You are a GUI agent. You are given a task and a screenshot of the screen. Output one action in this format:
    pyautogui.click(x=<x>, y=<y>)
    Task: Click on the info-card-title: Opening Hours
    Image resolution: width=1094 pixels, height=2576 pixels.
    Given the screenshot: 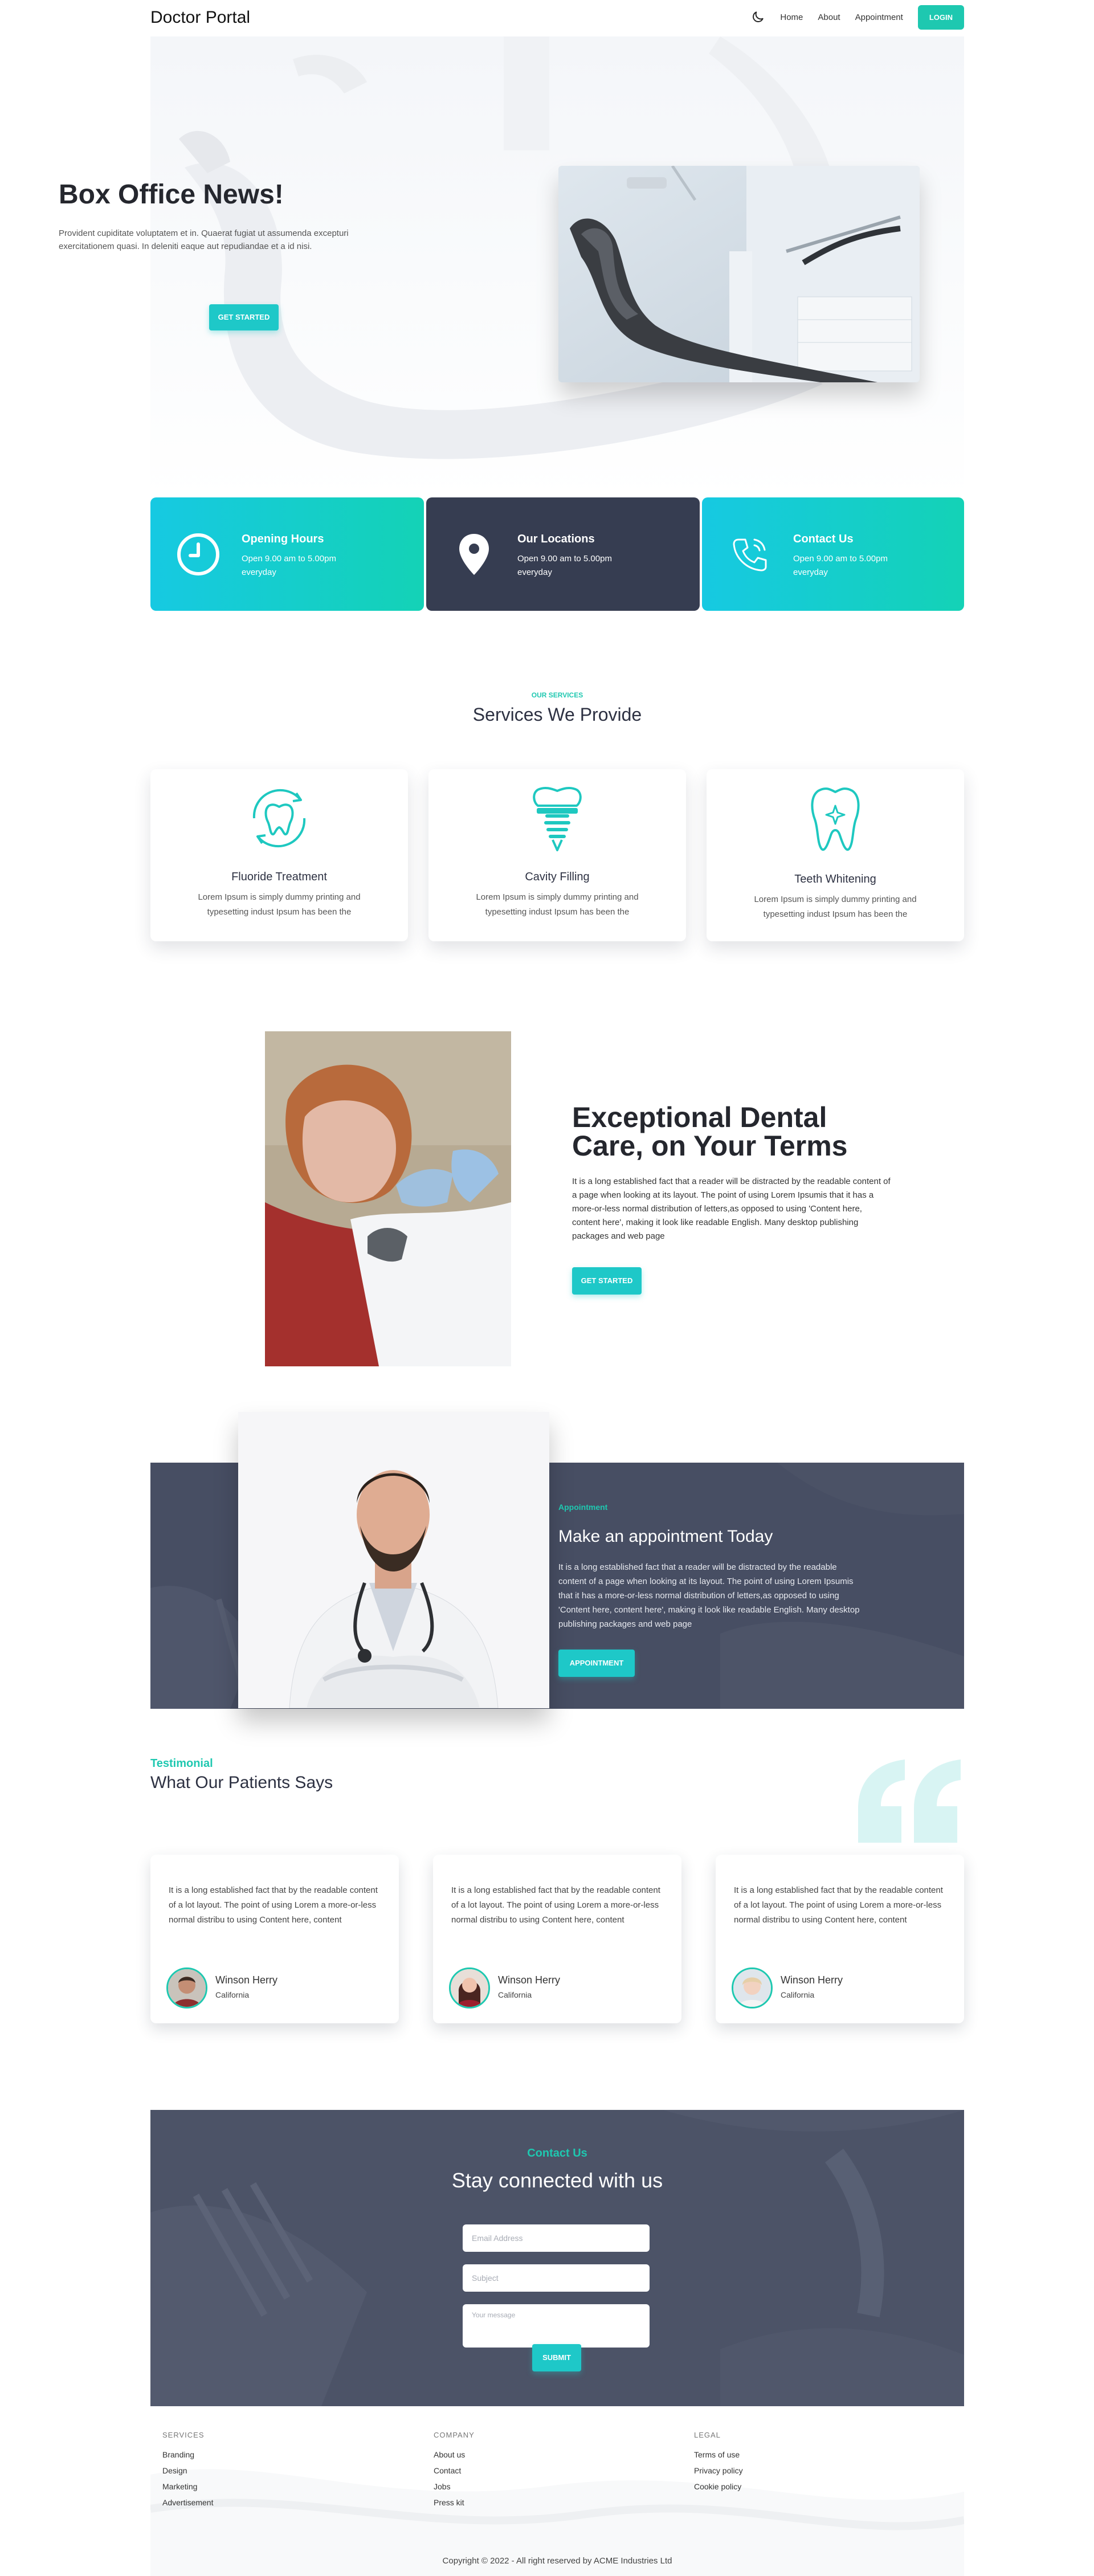 What is the action you would take?
    pyautogui.click(x=283, y=539)
    